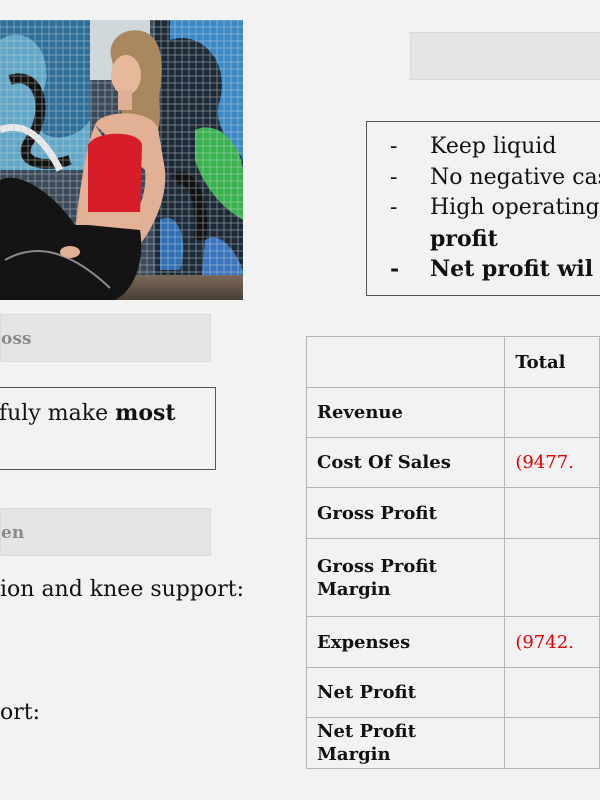 This screenshot has width=600, height=800. What do you see at coordinates (505, 56) in the screenshot?
I see `top-right-bar` at bounding box center [505, 56].